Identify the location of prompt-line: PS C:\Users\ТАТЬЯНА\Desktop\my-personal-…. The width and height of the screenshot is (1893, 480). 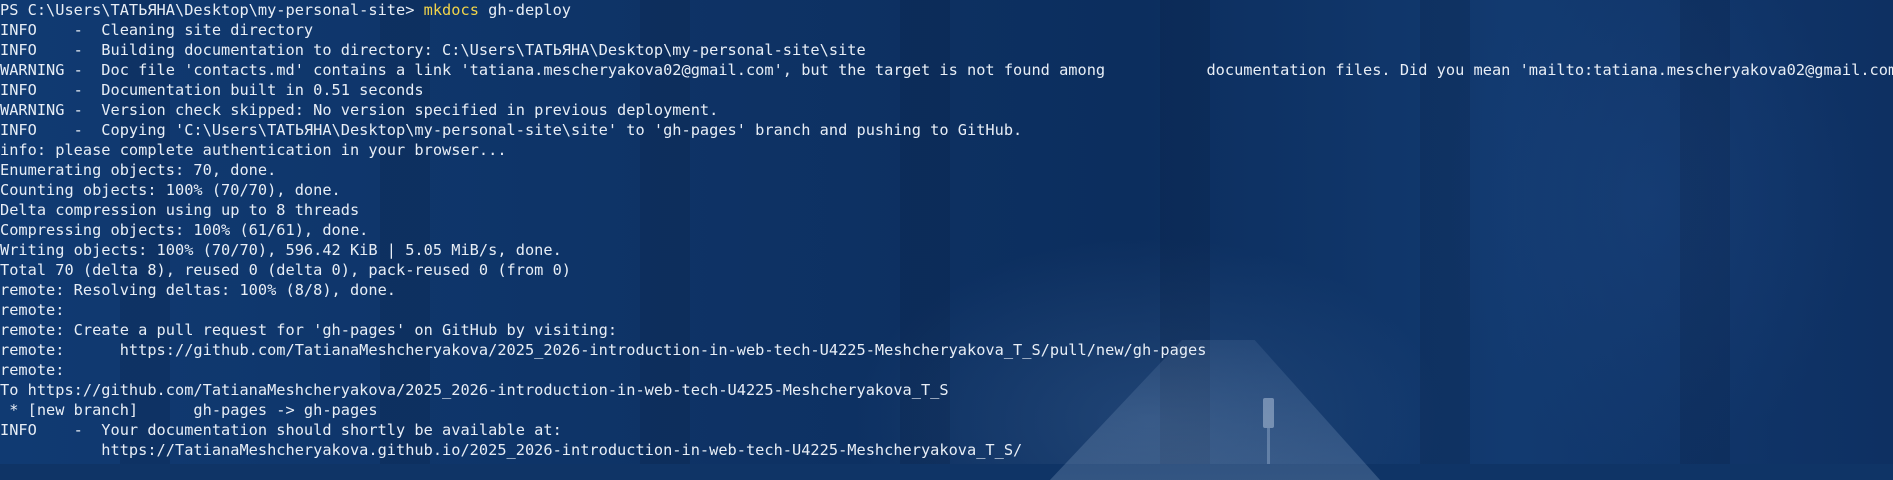
(946, 10).